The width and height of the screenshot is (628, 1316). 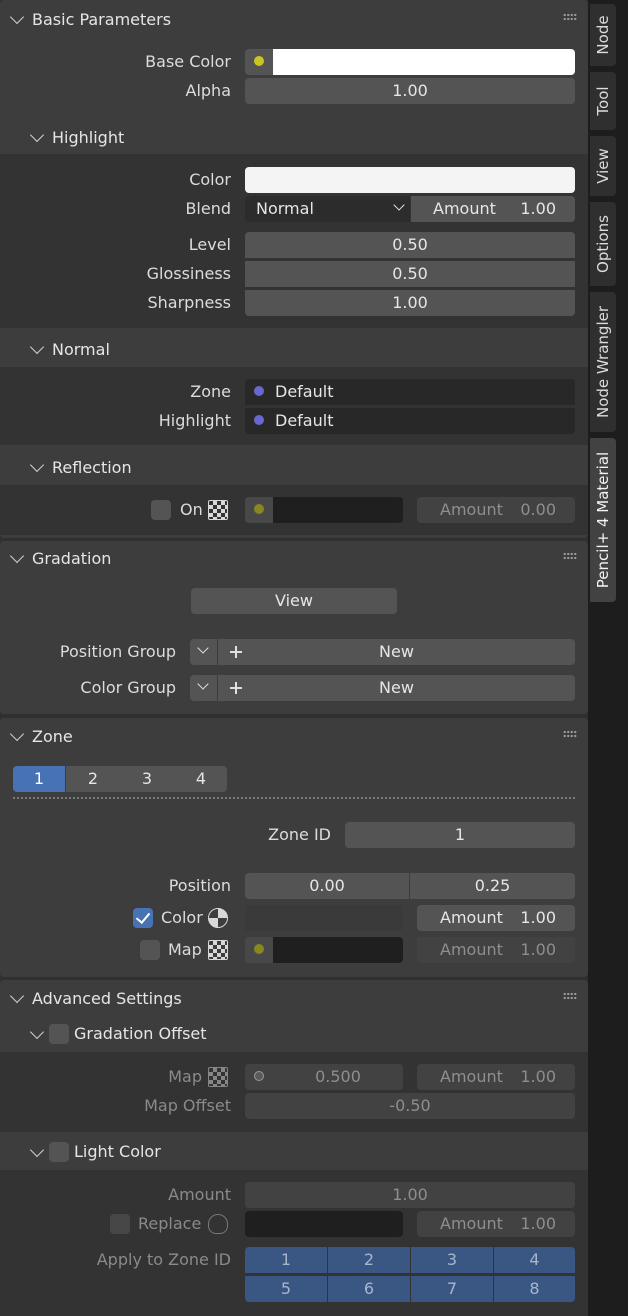 I want to click on highlight-color-label: Color, so click(x=210, y=179).